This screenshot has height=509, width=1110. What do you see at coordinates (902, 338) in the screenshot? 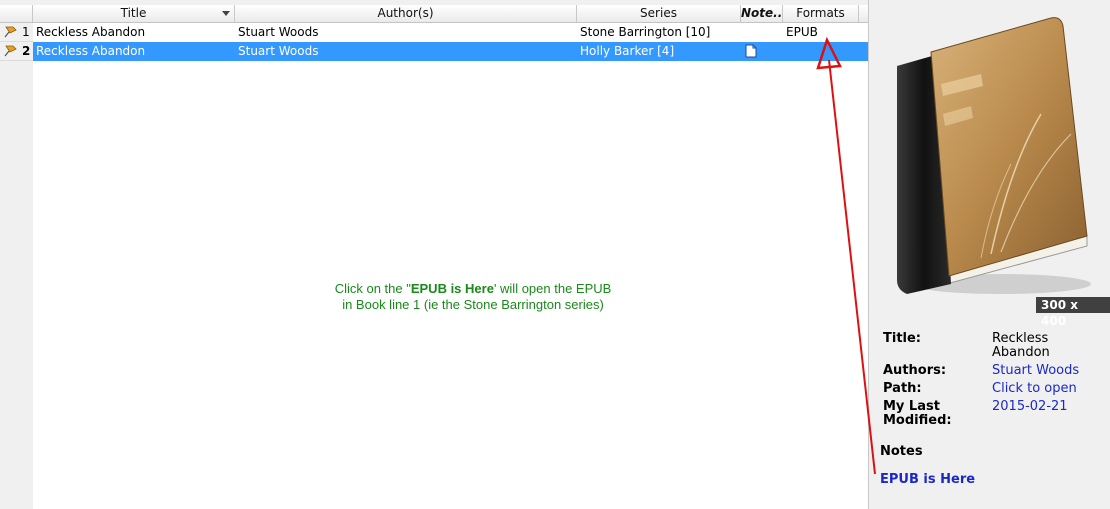
I see `title-label: Title:` at bounding box center [902, 338].